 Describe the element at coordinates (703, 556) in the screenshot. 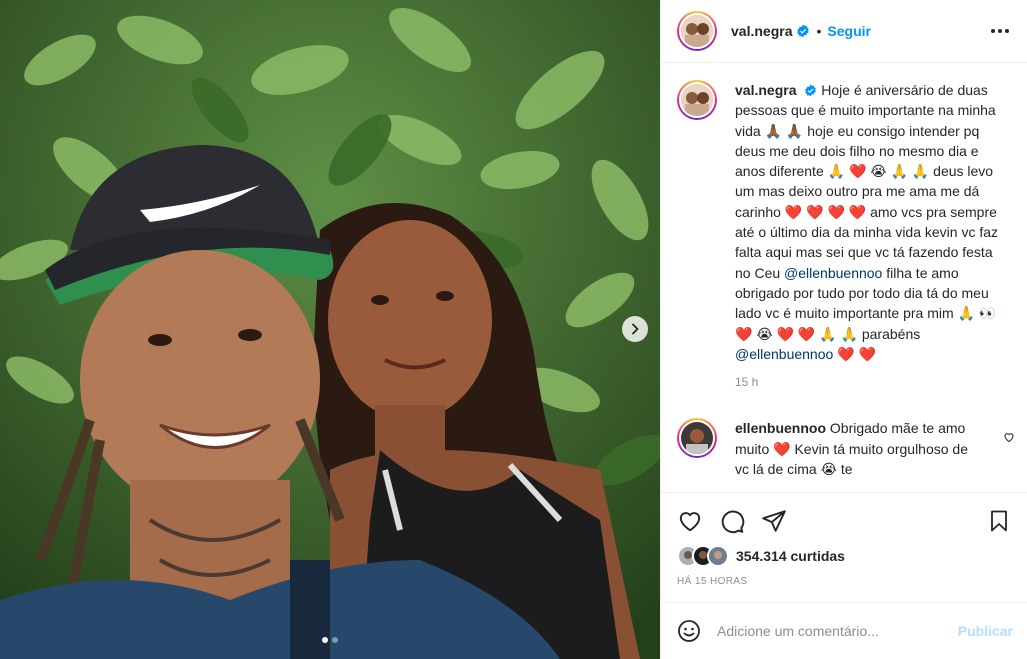

I see `liker-avatars` at that location.